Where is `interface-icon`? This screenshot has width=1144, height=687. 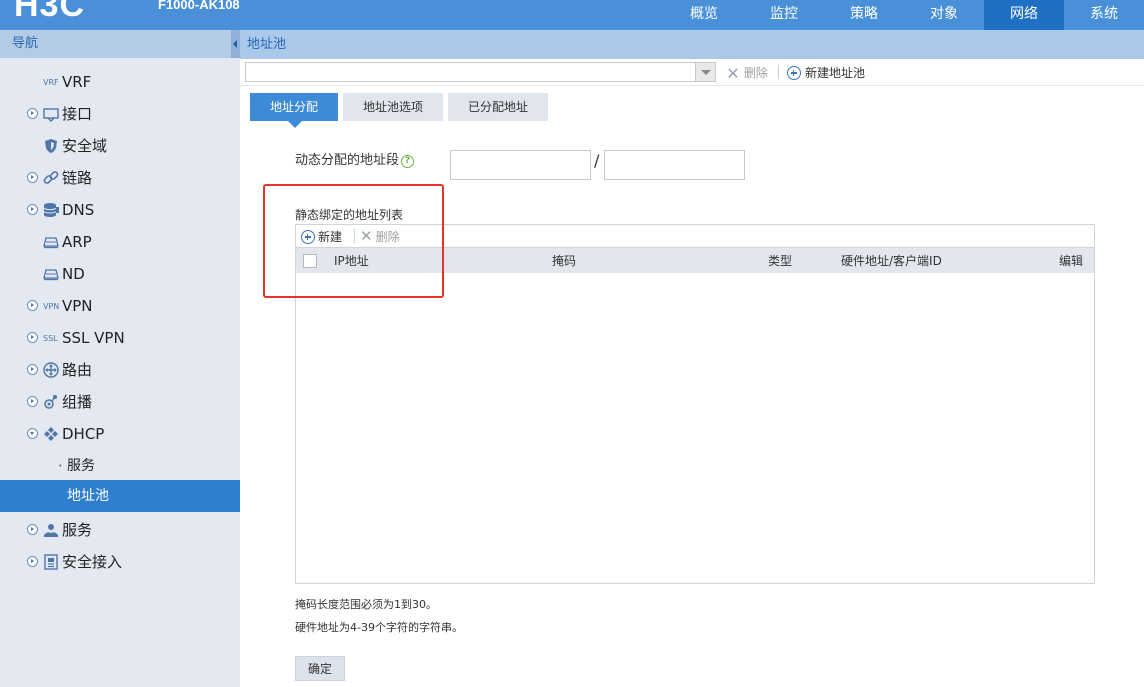
interface-icon is located at coordinates (51, 114).